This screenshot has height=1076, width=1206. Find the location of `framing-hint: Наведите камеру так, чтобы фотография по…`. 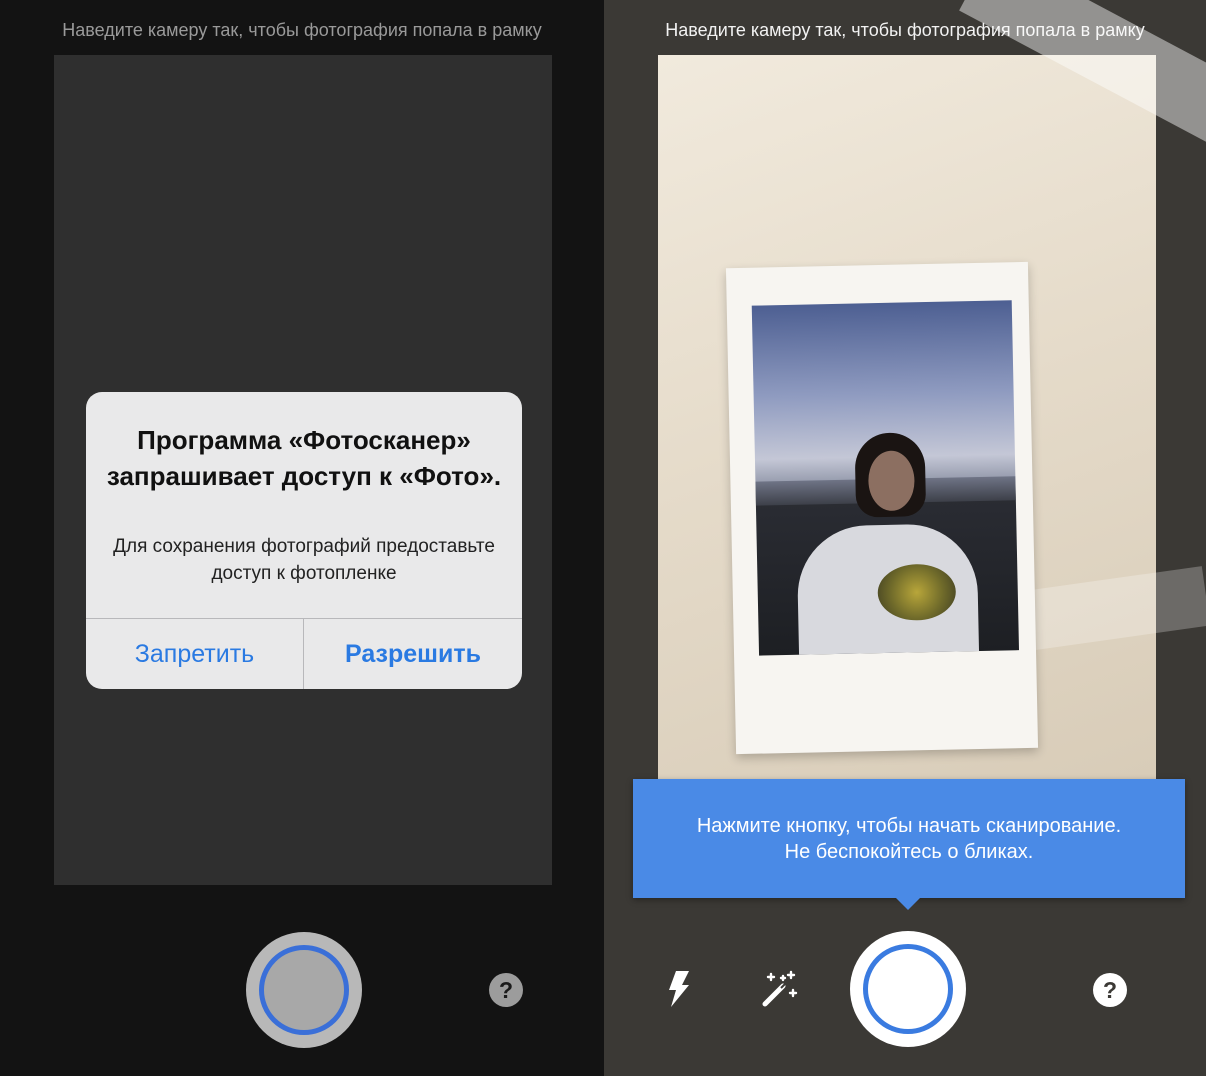

framing-hint: Наведите камеру так, чтобы фотография по… is located at coordinates (302, 30).